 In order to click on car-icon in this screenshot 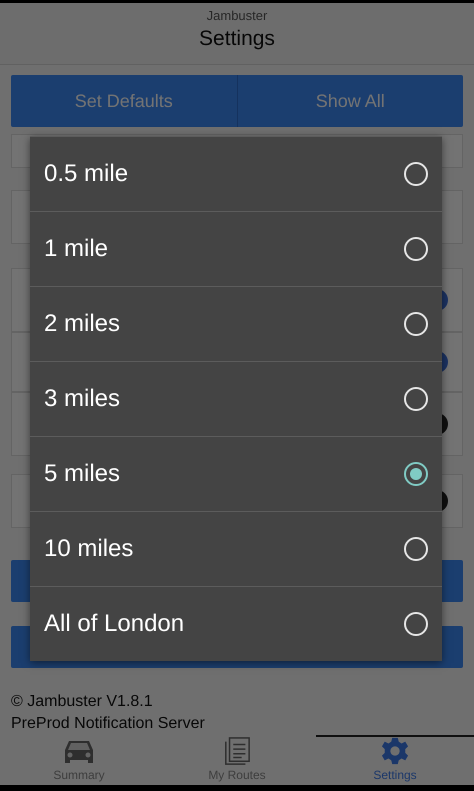, I will do `click(79, 752)`.